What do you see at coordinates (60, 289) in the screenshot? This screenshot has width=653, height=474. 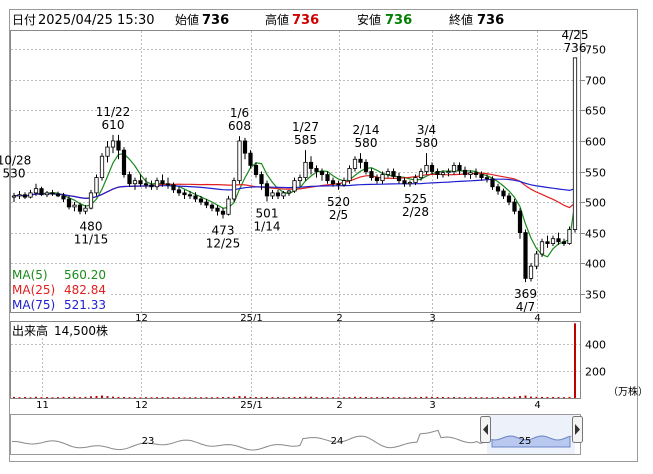 I see `ma-legend: MA(5) 560.20 MA(25) 482.84 MA(75) 521.33` at bounding box center [60, 289].